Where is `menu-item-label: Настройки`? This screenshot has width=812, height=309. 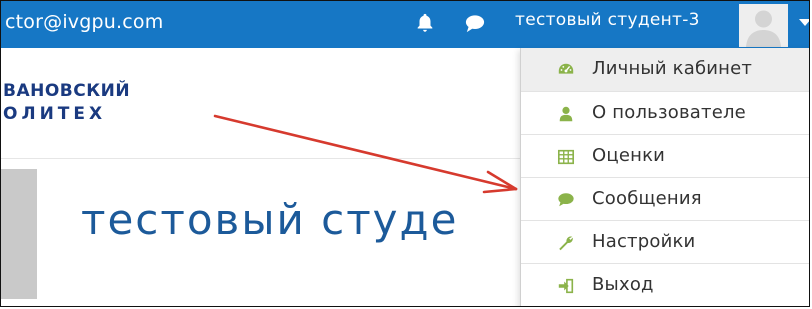
menu-item-label: Настройки is located at coordinates (644, 241).